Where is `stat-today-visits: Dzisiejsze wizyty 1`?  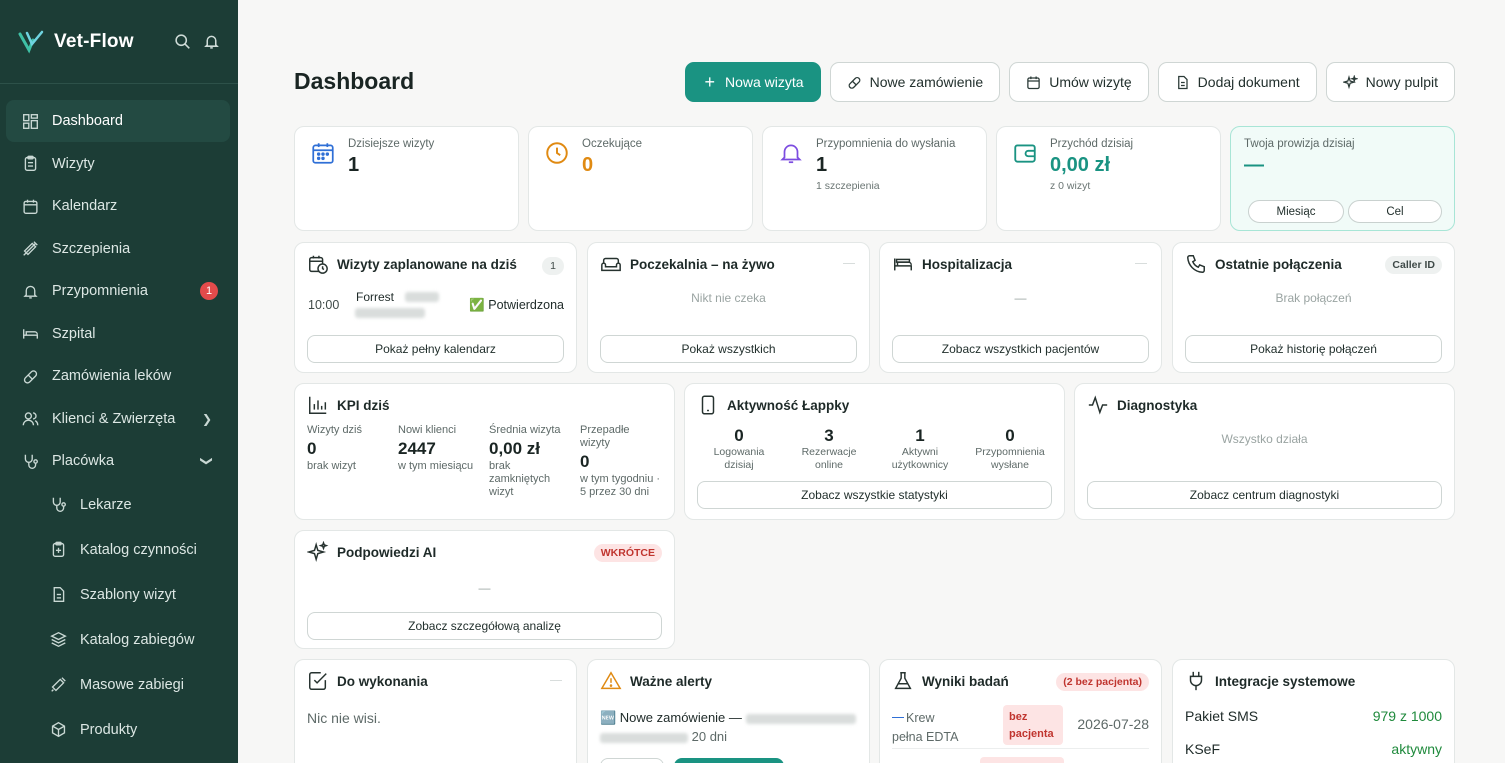
stat-today-visits: Dzisiejsze wizyty 1 is located at coordinates (406, 178).